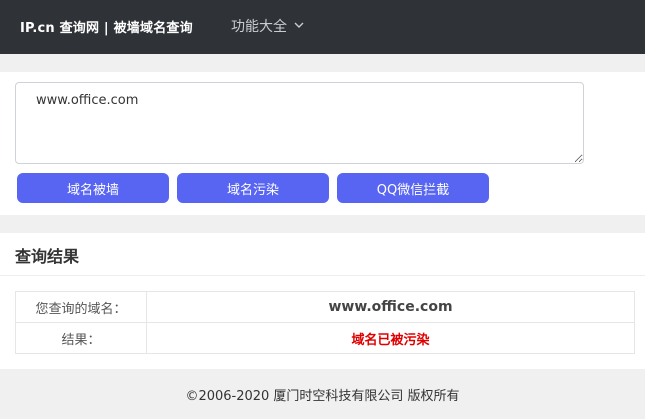  Describe the element at coordinates (106, 26) in the screenshot. I see `site-brand: IP.cn 查询网 | 被墙域名查询` at that location.